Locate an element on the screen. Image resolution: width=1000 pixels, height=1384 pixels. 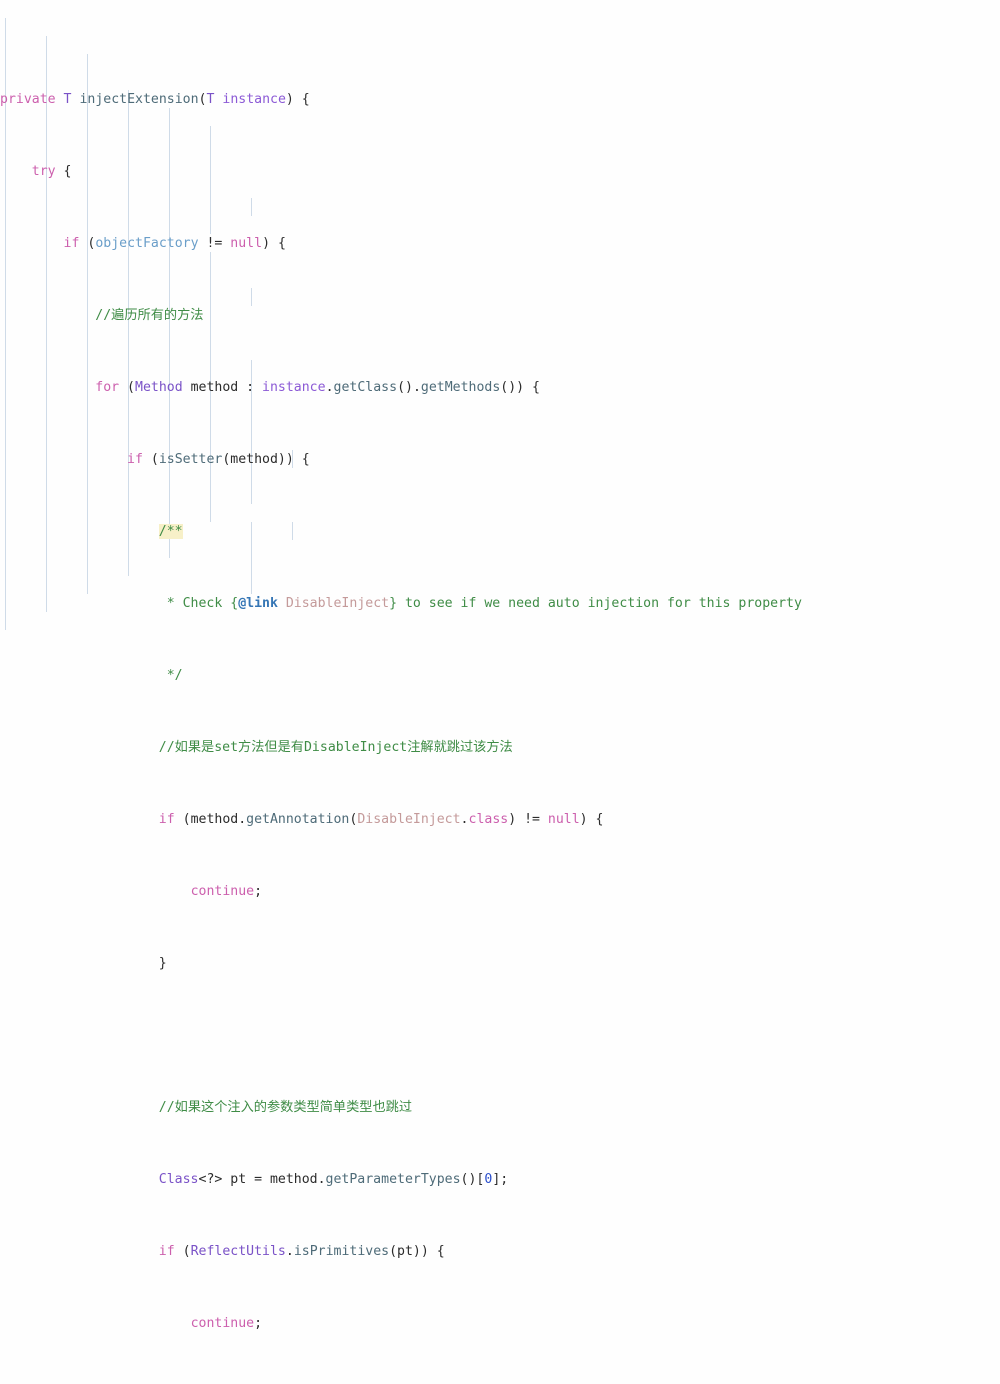
code-line-1: private T injectExtension(T instance) { is located at coordinates (500, 100).